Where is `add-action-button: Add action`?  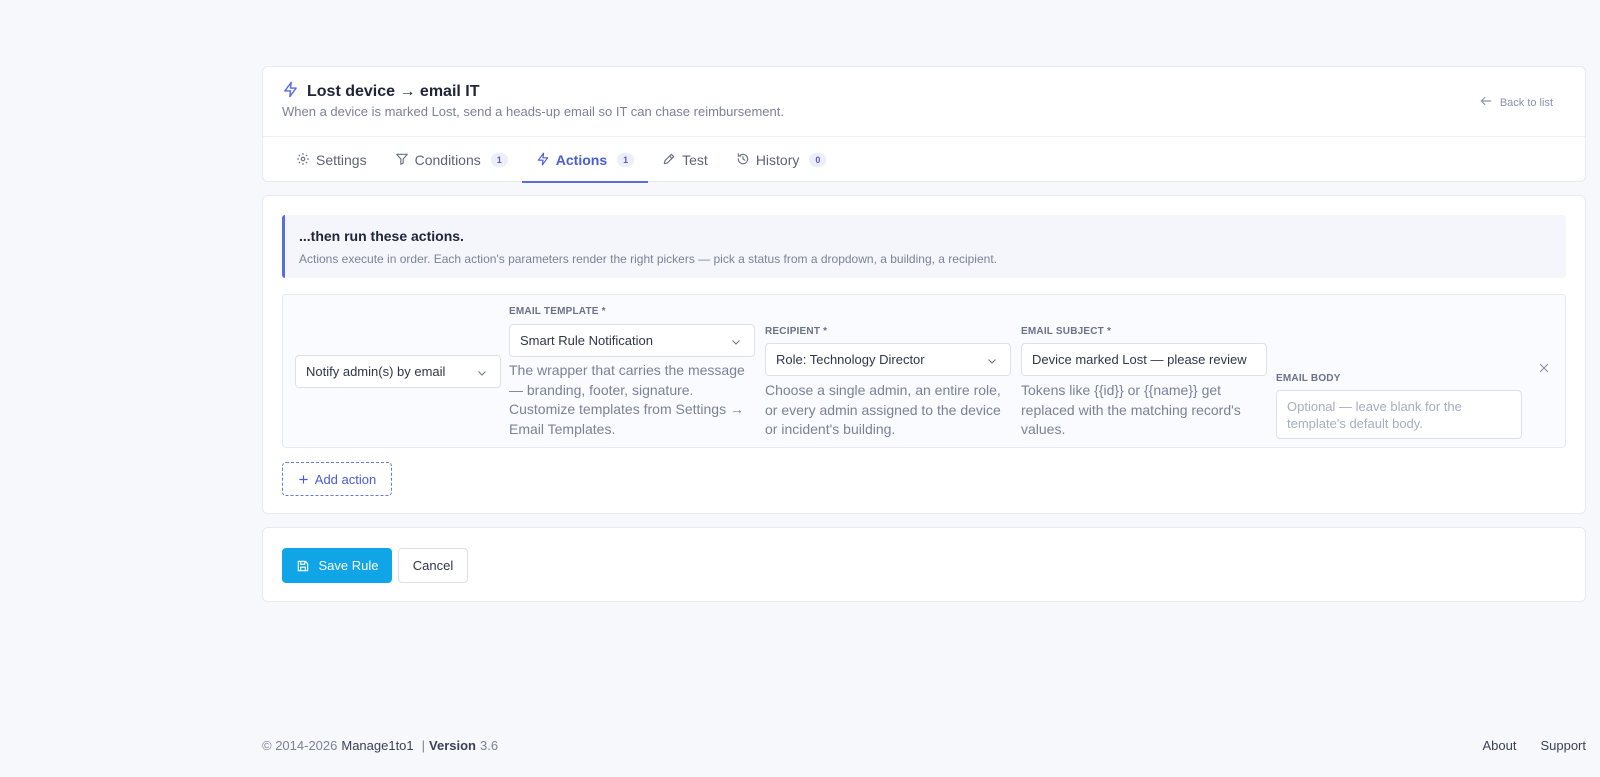 add-action-button: Add action is located at coordinates (337, 479).